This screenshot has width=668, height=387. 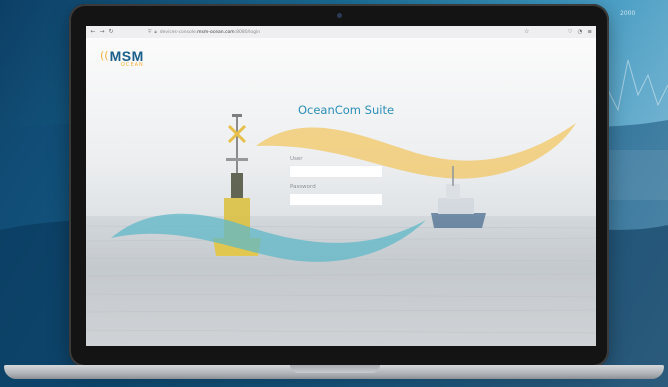 I want to click on bookmark-star-icon: ☆, so click(x=526, y=32).